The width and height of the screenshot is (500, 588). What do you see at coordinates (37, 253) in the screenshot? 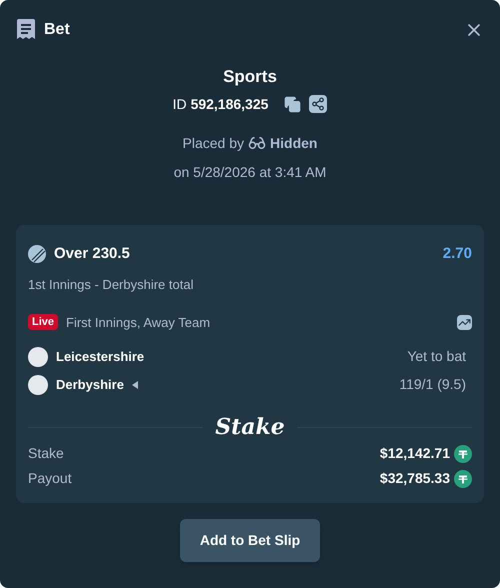
I see `cricket-ball-icon` at bounding box center [37, 253].